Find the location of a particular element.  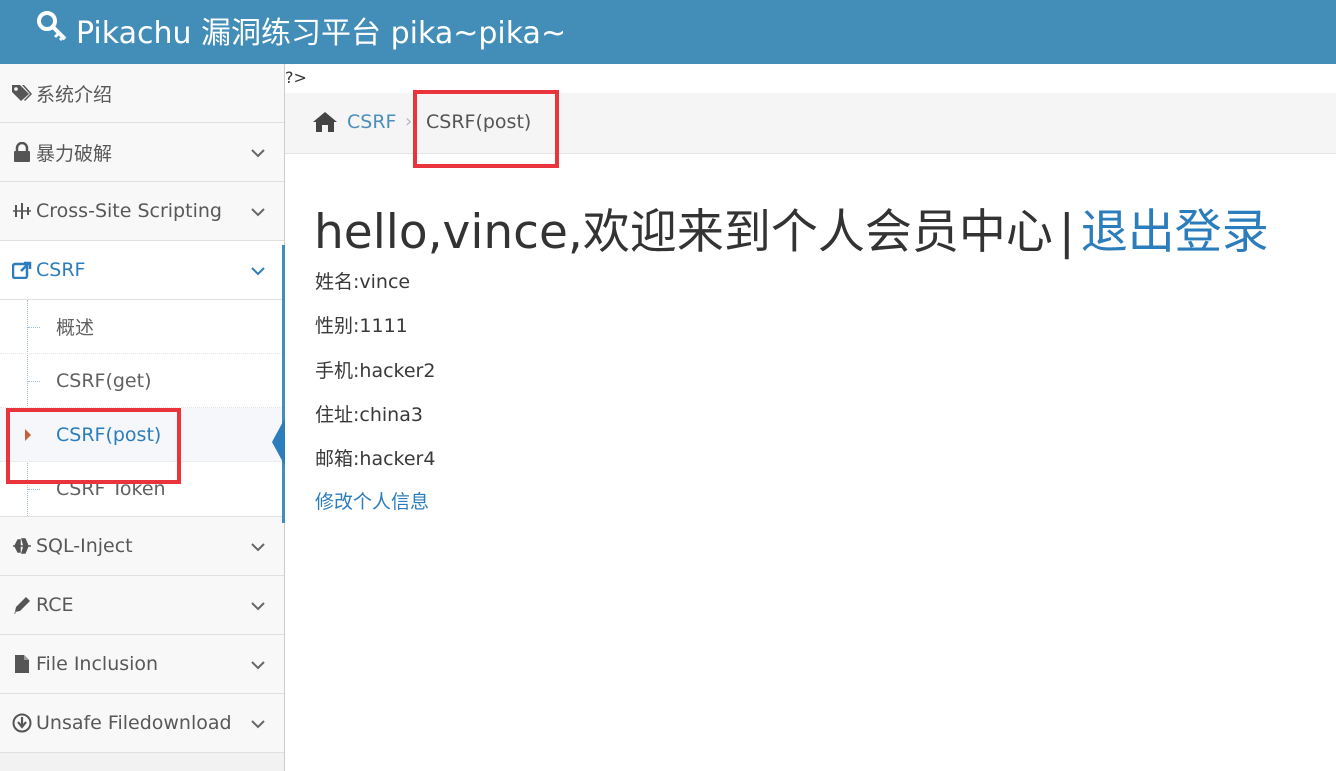

submenu-item-csrf-get: CSRF(get) is located at coordinates (142, 381).